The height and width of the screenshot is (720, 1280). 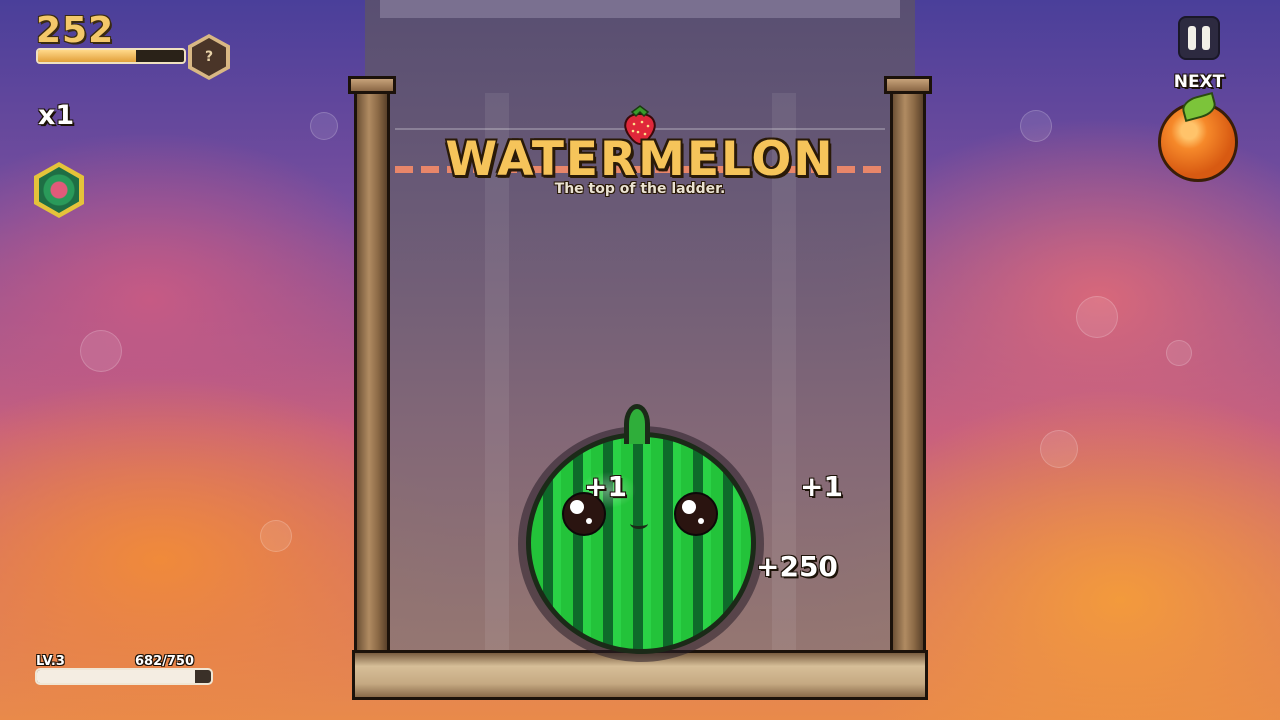 I want to click on right-post-cap, so click(x=908, y=85).